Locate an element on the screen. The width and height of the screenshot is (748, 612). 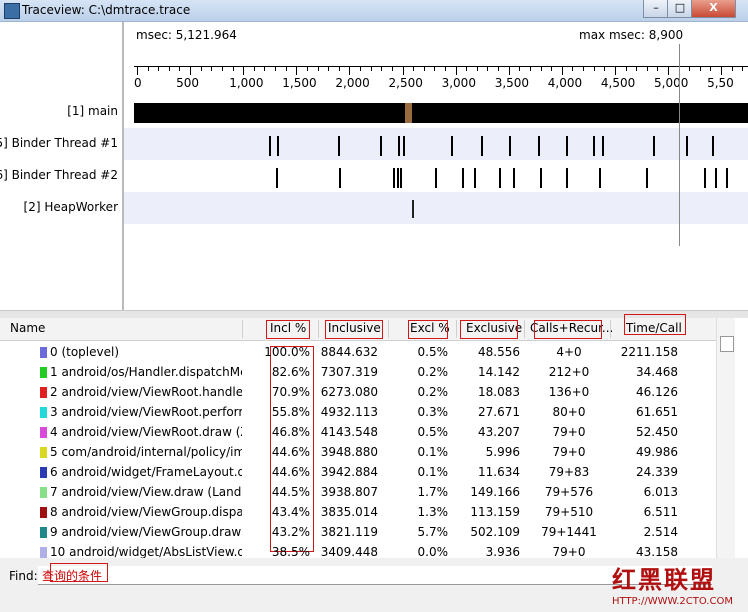
method-name: 4 android/view/ViewRoot.draw (Z)V is located at coordinates (146, 432).